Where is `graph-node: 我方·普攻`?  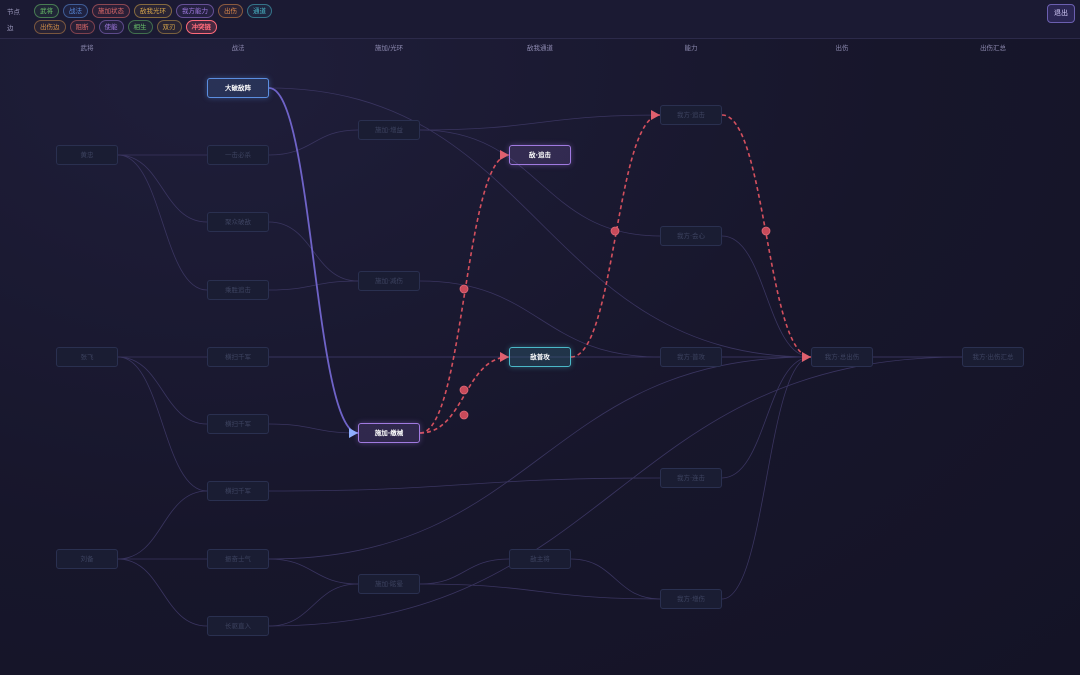
graph-node: 我方·普攻 is located at coordinates (691, 357).